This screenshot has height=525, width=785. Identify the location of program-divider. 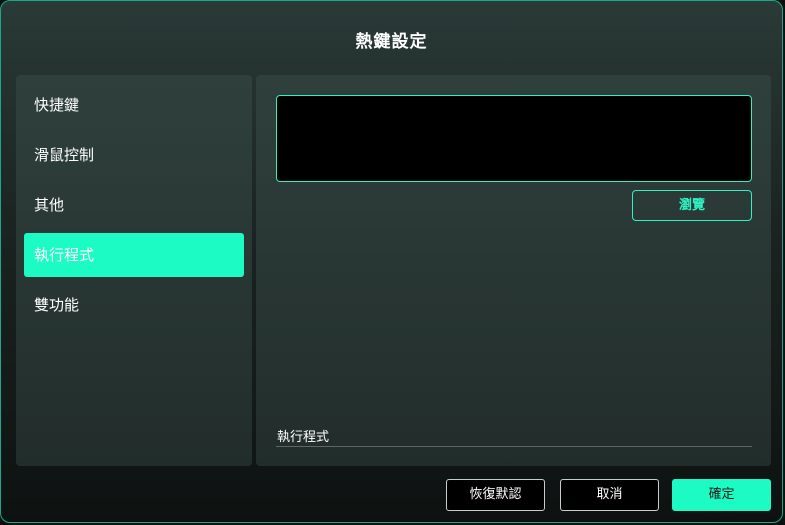
(514, 446).